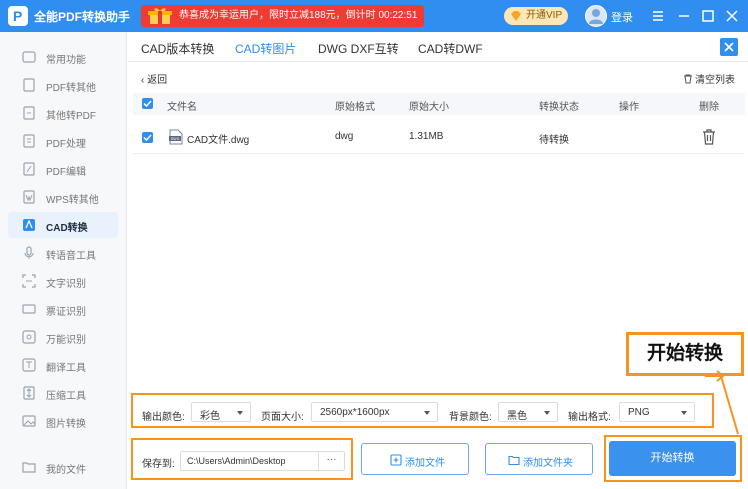 This screenshot has height=489, width=748. What do you see at coordinates (160, 16) in the screenshot?
I see `gift-icon` at bounding box center [160, 16].